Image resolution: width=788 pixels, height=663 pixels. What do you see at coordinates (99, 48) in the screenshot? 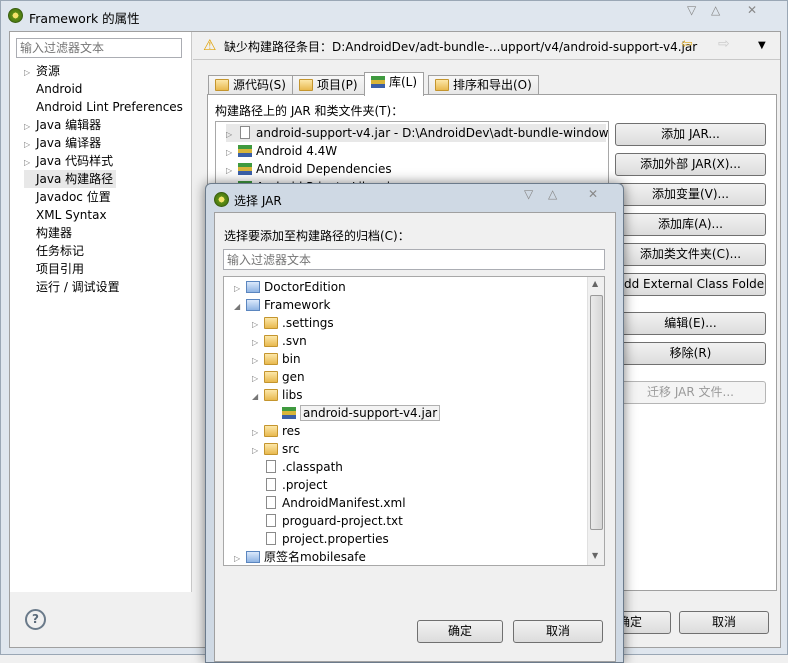
I see `sidebar-filter-input` at bounding box center [99, 48].